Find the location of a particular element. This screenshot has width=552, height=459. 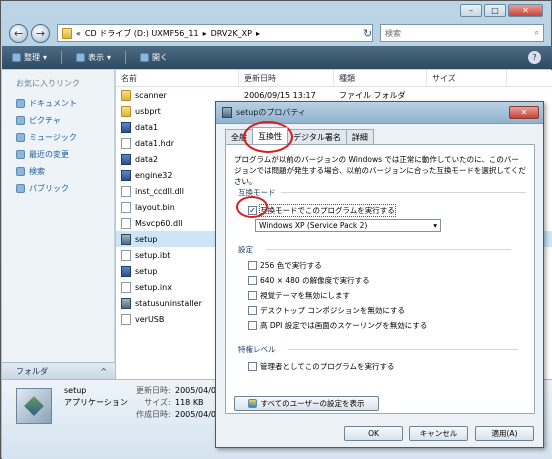

file-name: verUSB is located at coordinates (150, 319).